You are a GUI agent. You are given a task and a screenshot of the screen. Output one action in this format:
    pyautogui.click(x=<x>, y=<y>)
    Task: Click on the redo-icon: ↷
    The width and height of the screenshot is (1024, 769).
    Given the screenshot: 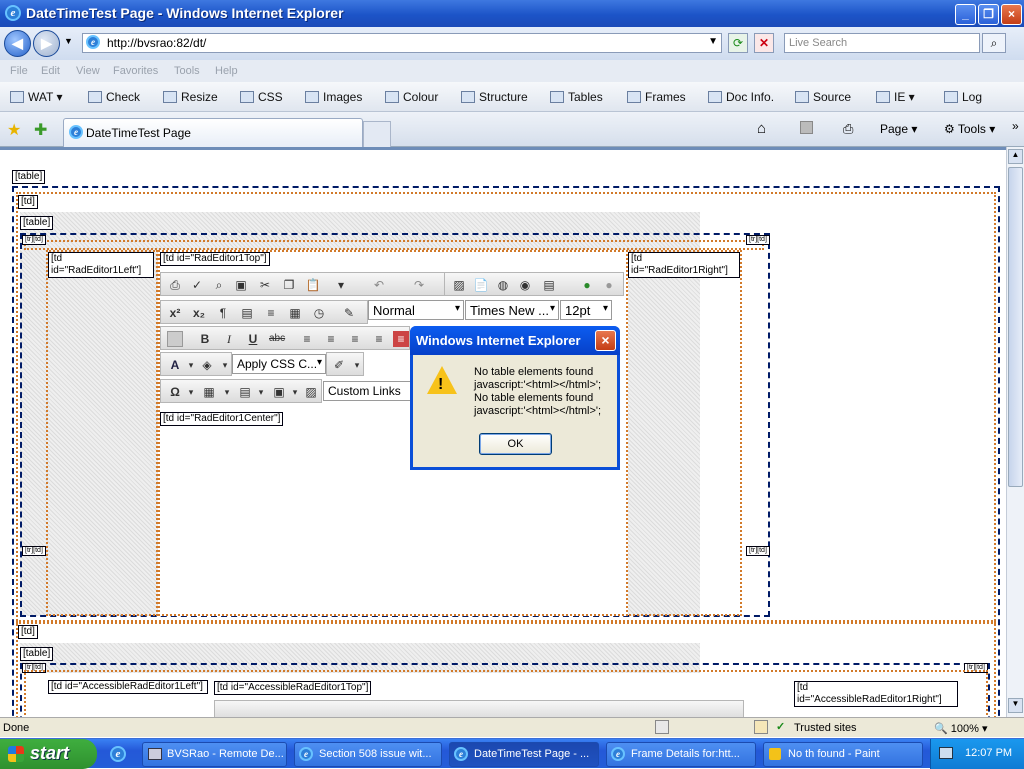 What is the action you would take?
    pyautogui.click(x=419, y=285)
    